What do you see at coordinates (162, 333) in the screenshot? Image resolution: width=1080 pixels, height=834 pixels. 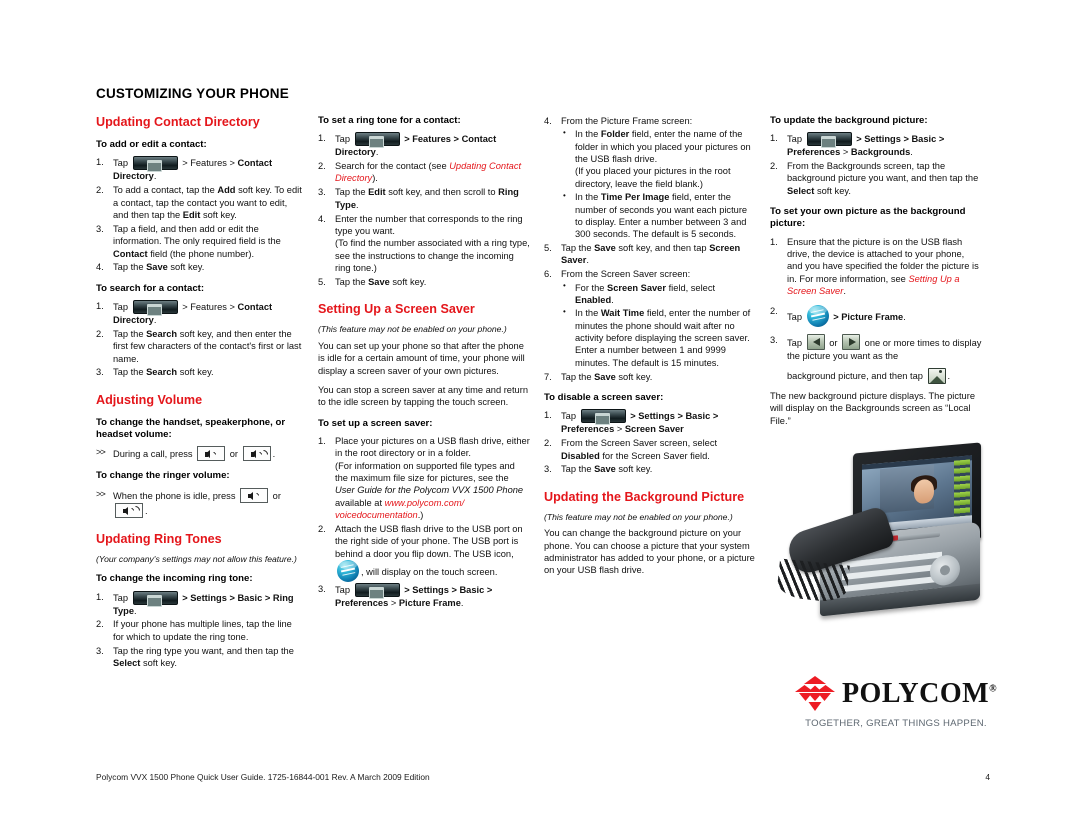 I see `step-emphasis: Search` at bounding box center [162, 333].